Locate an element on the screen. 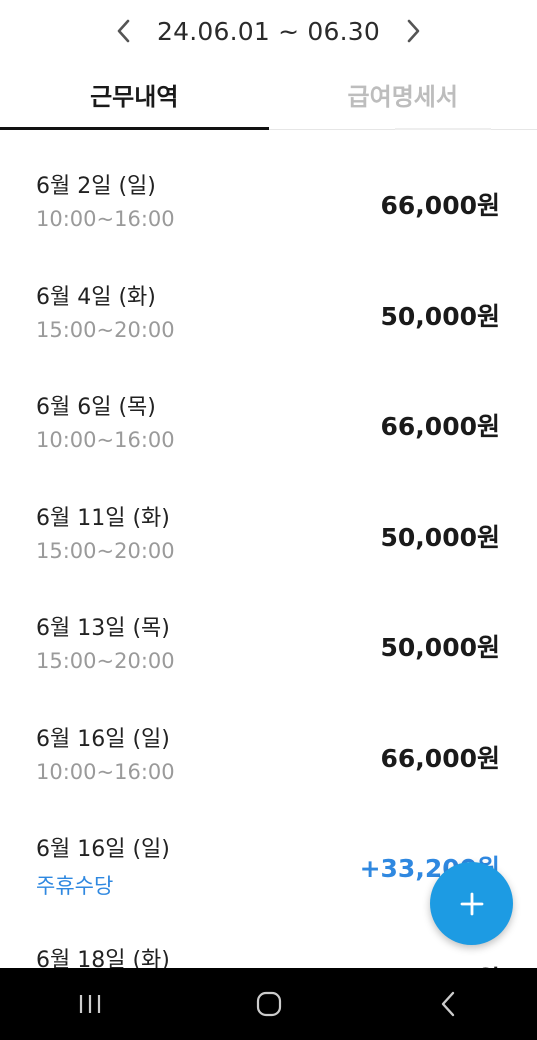 The height and width of the screenshot is (1040, 537). next-period-button is located at coordinates (414, 31).